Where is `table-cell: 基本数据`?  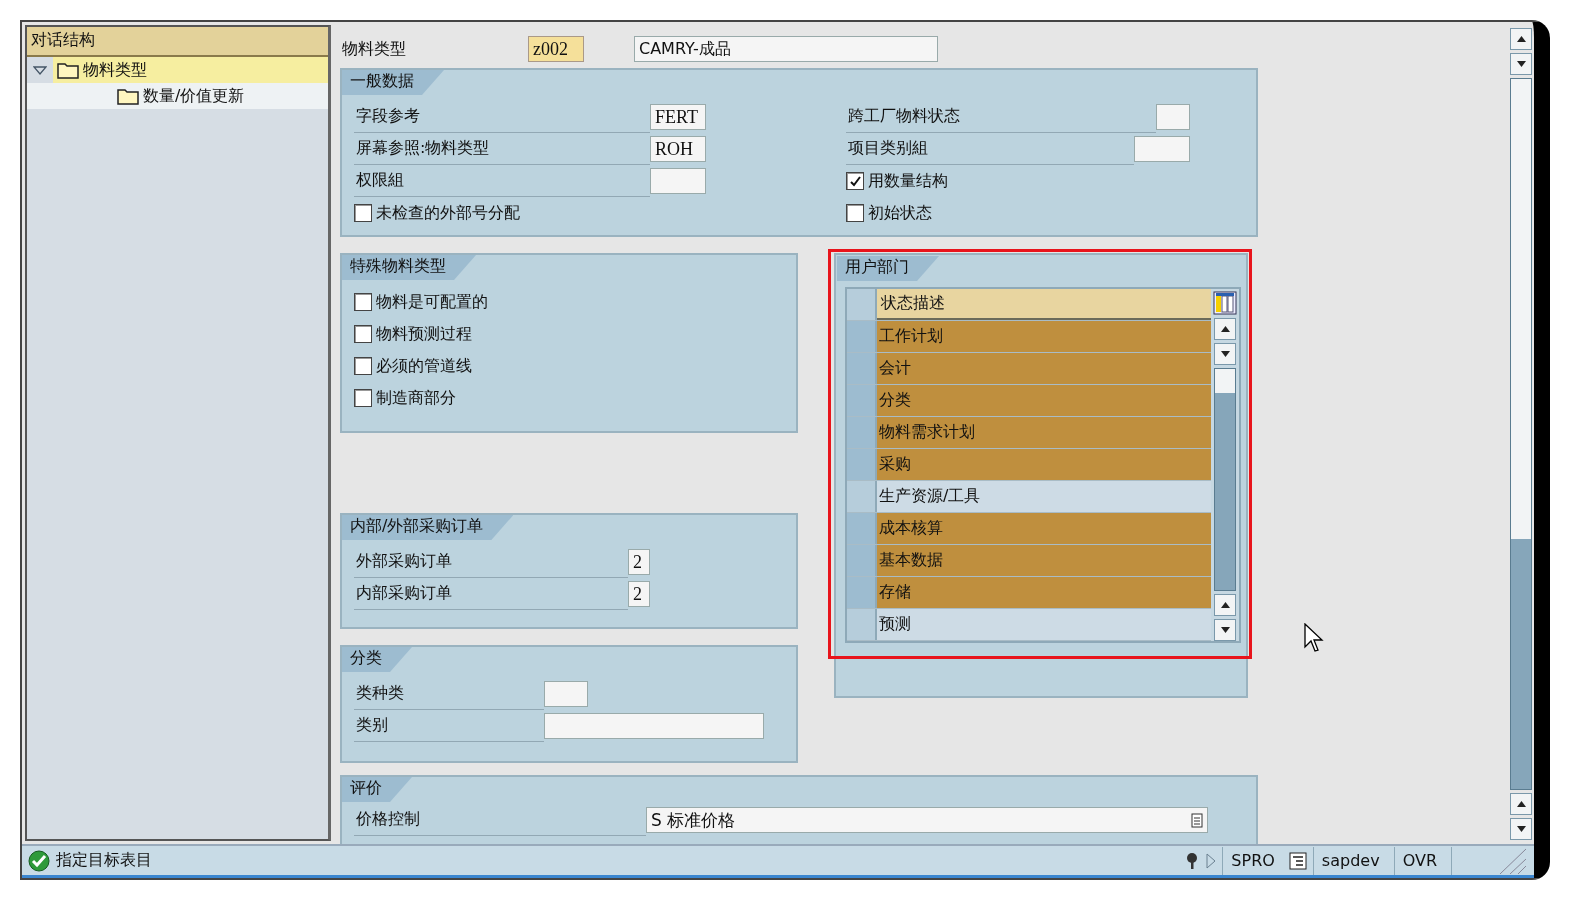 table-cell: 基本数据 is located at coordinates (1044, 560).